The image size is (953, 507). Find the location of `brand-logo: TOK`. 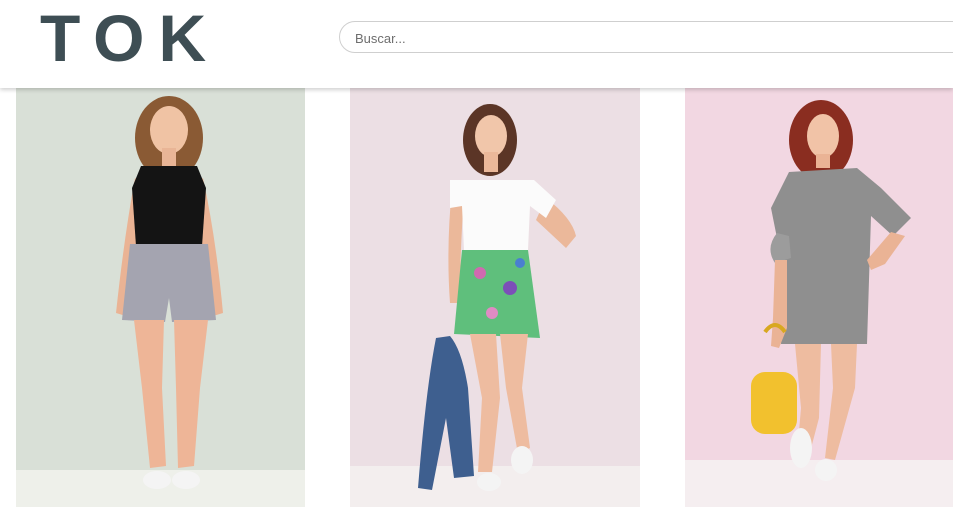

brand-logo: TOK is located at coordinates (130, 38).